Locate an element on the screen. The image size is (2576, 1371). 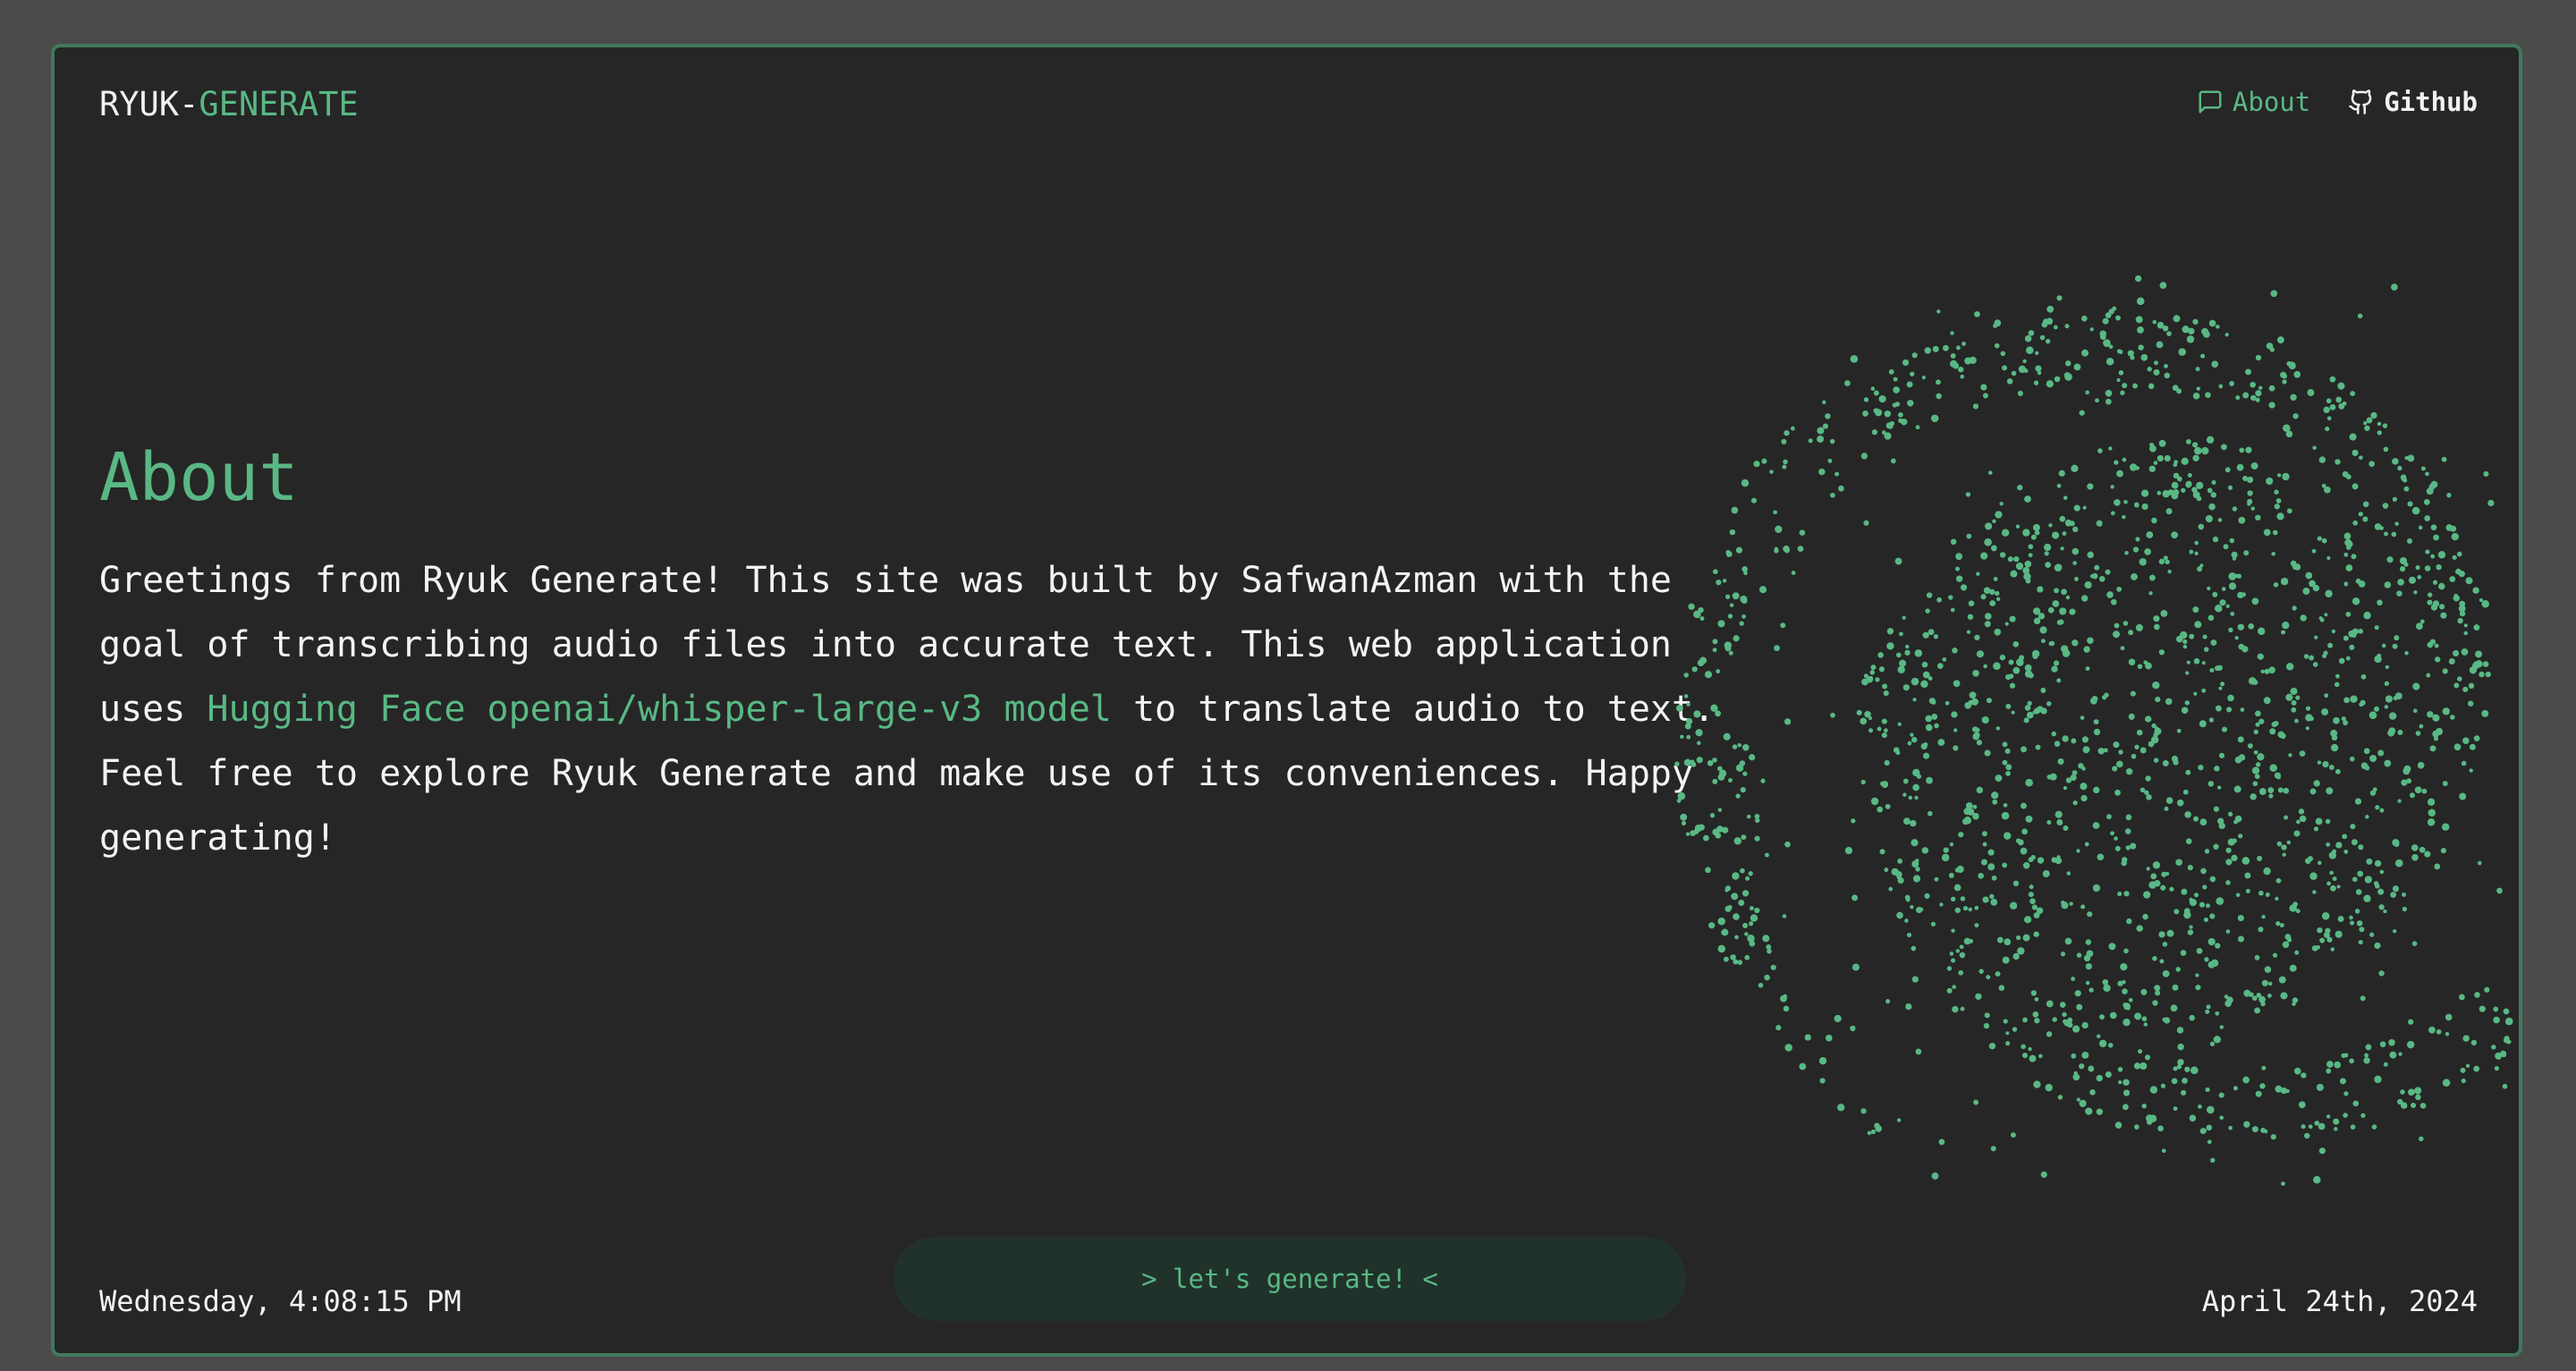
nav-github-link: Github is located at coordinates (2413, 102).